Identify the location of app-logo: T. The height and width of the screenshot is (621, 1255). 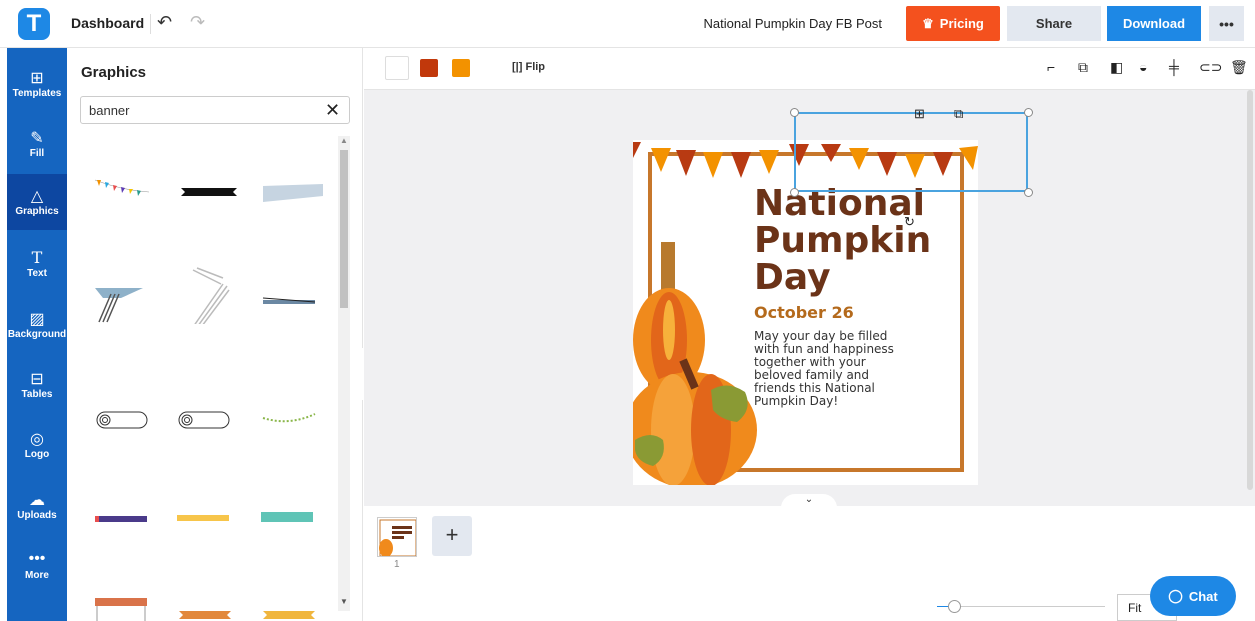
(34, 24).